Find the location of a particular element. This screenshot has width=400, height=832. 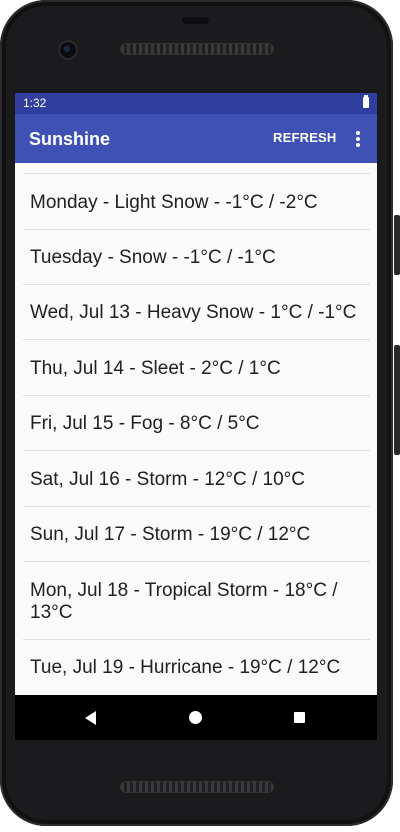

list-item-text: Tue, Jul 19 - Hurricane - 19°C / 12°C is located at coordinates (185, 667).